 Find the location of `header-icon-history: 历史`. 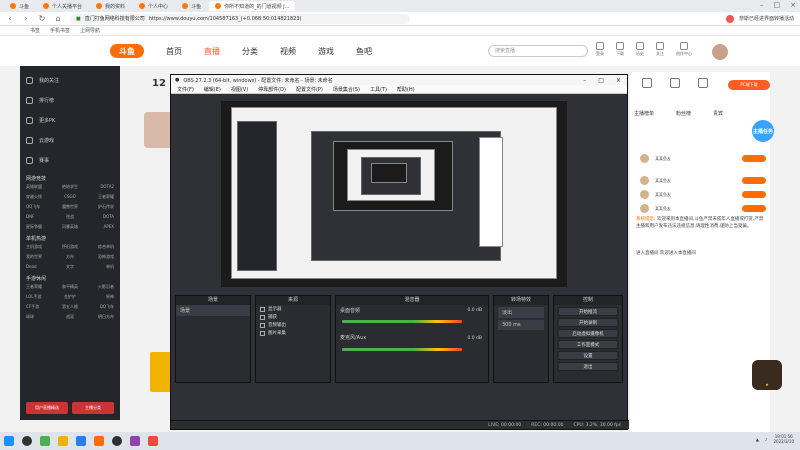

header-icon-history: 历史 is located at coordinates (640, 49).